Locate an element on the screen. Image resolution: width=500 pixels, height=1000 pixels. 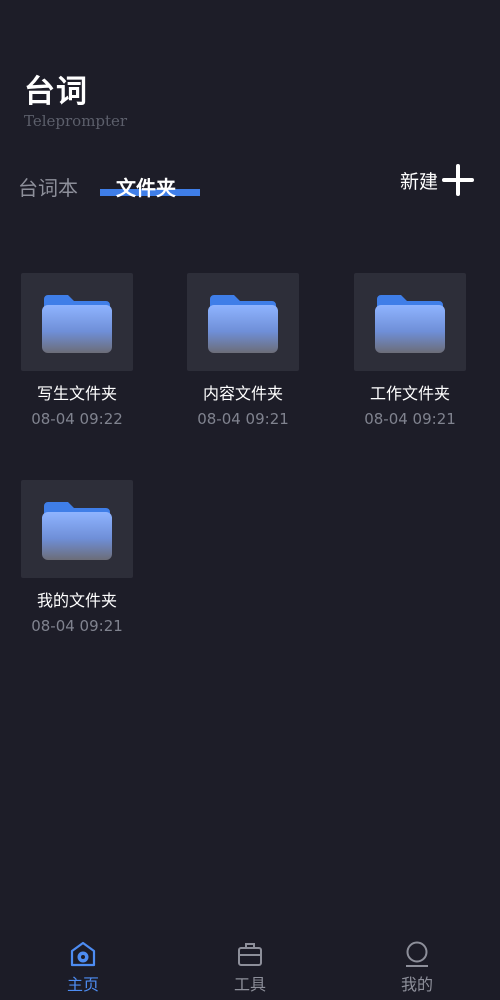
nav-mine-label: 我的 is located at coordinates (416, 984).